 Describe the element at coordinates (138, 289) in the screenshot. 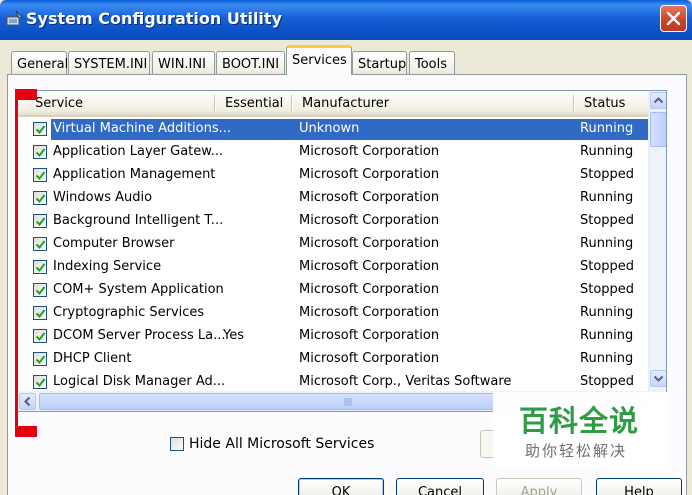

I see `service-name: COM+ System Application` at that location.